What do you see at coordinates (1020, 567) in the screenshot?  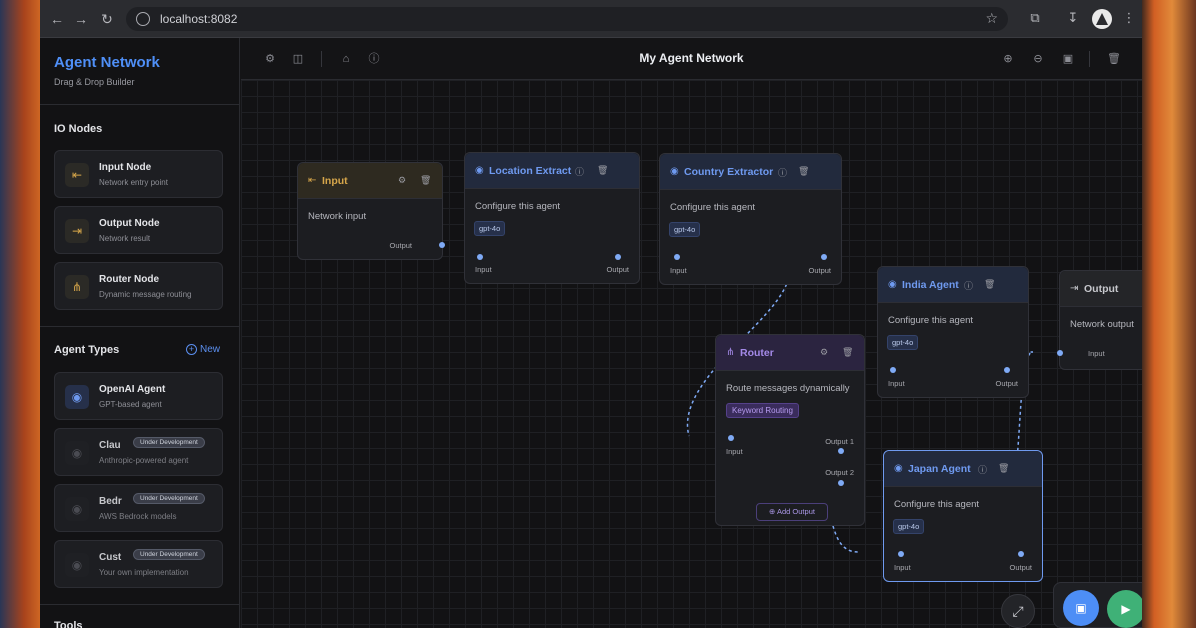 I see `port-label-output: Output` at bounding box center [1020, 567].